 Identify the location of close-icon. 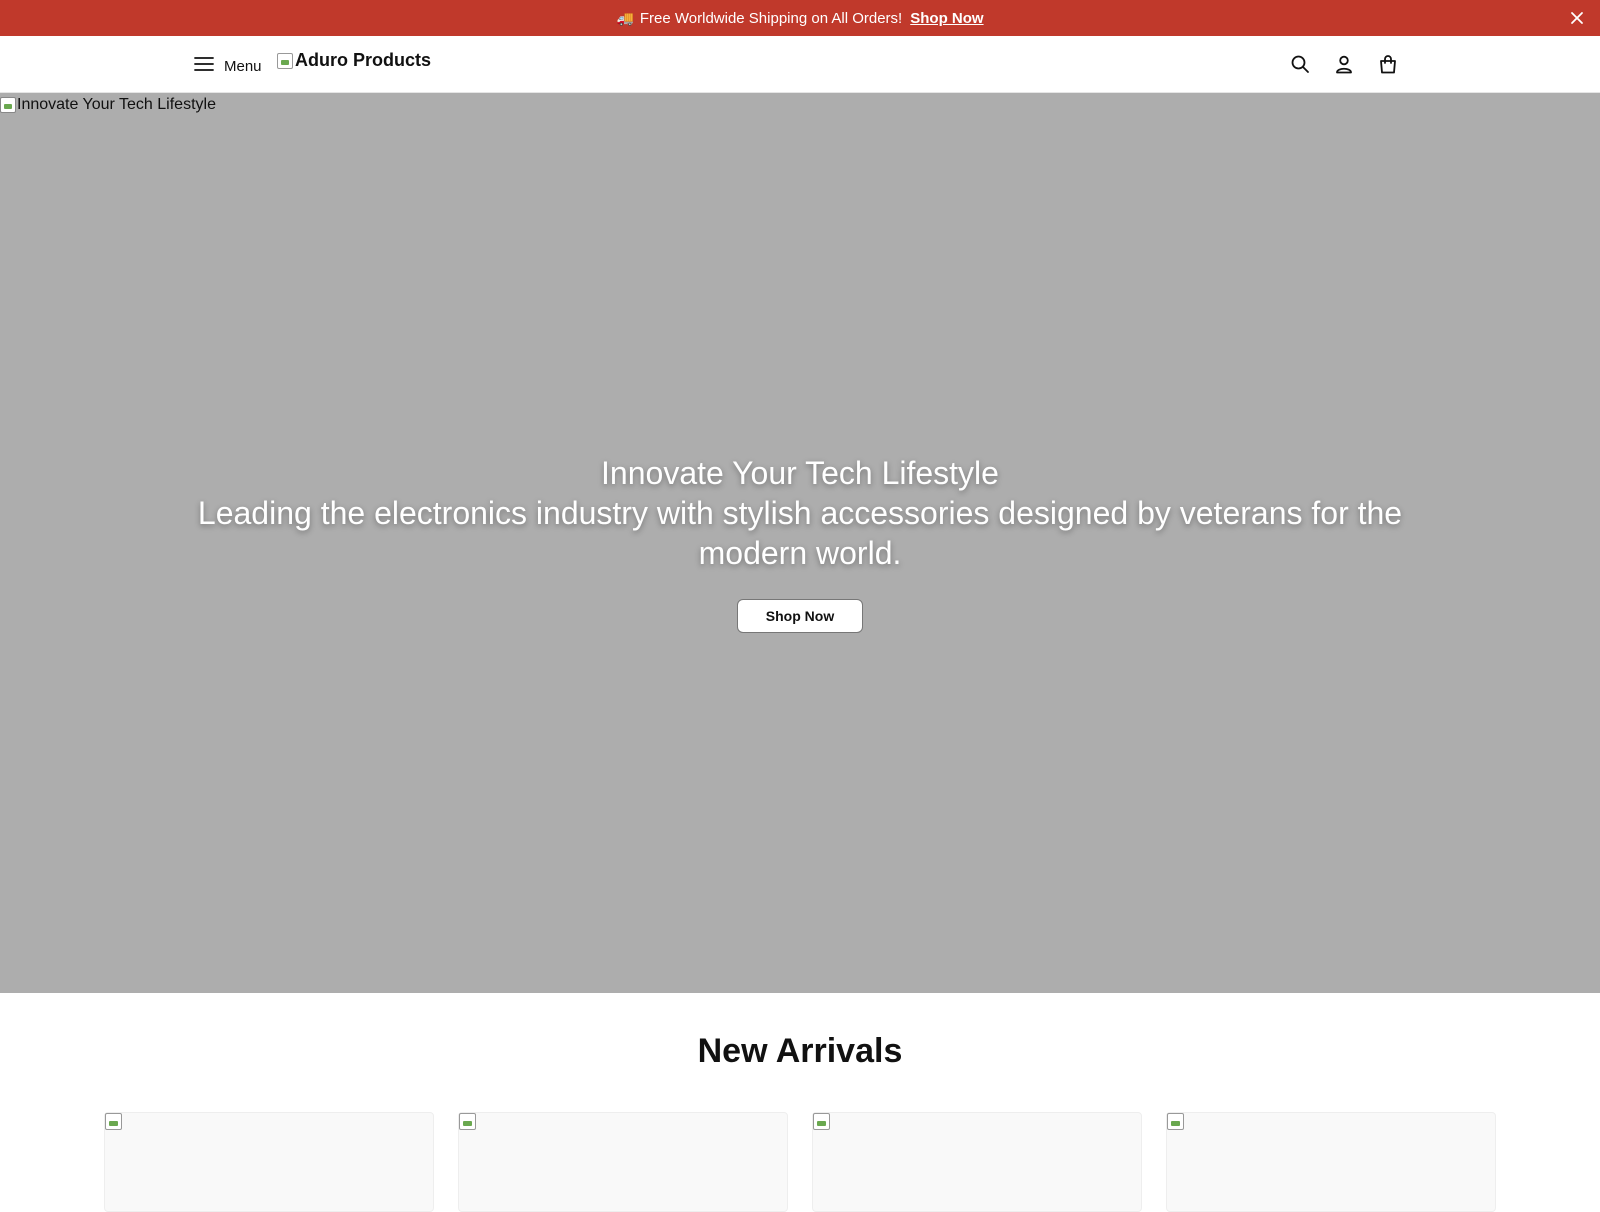
(1577, 18).